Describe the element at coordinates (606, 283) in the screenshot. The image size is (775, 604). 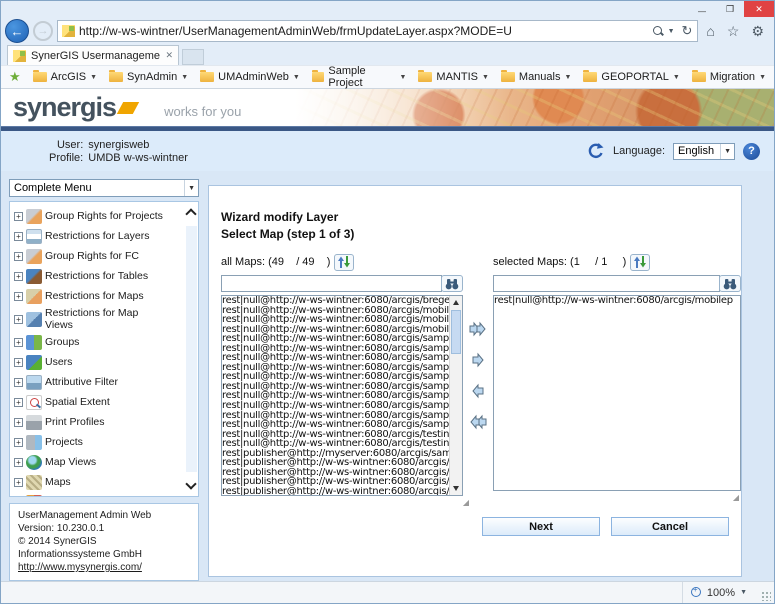
I see `selected-maps-filter-input` at that location.